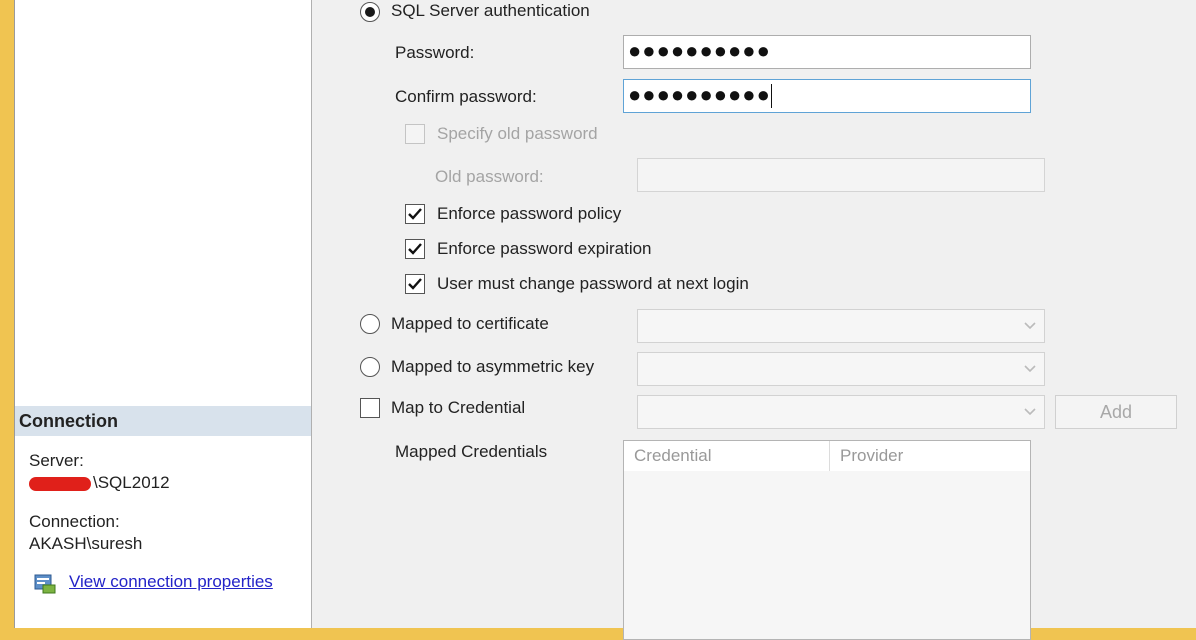 The width and height of the screenshot is (1196, 640). What do you see at coordinates (370, 367) in the screenshot?
I see `mapped-asymmetric-radio` at bounding box center [370, 367].